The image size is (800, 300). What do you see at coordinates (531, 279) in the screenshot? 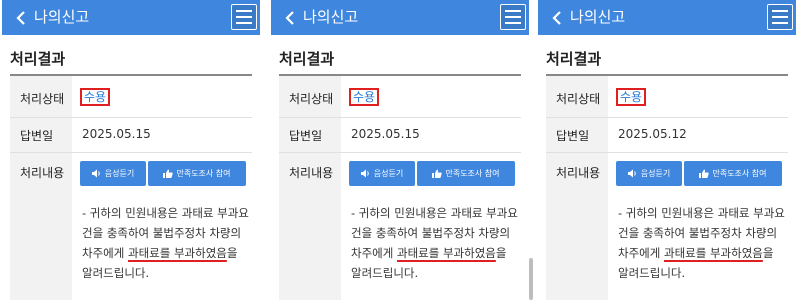
I see `scrollbar` at bounding box center [531, 279].